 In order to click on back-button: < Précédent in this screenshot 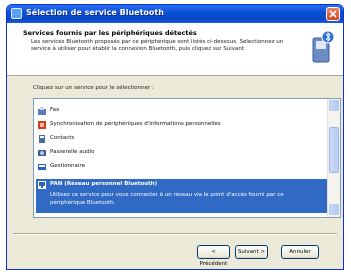, I will do `click(213, 256)`.